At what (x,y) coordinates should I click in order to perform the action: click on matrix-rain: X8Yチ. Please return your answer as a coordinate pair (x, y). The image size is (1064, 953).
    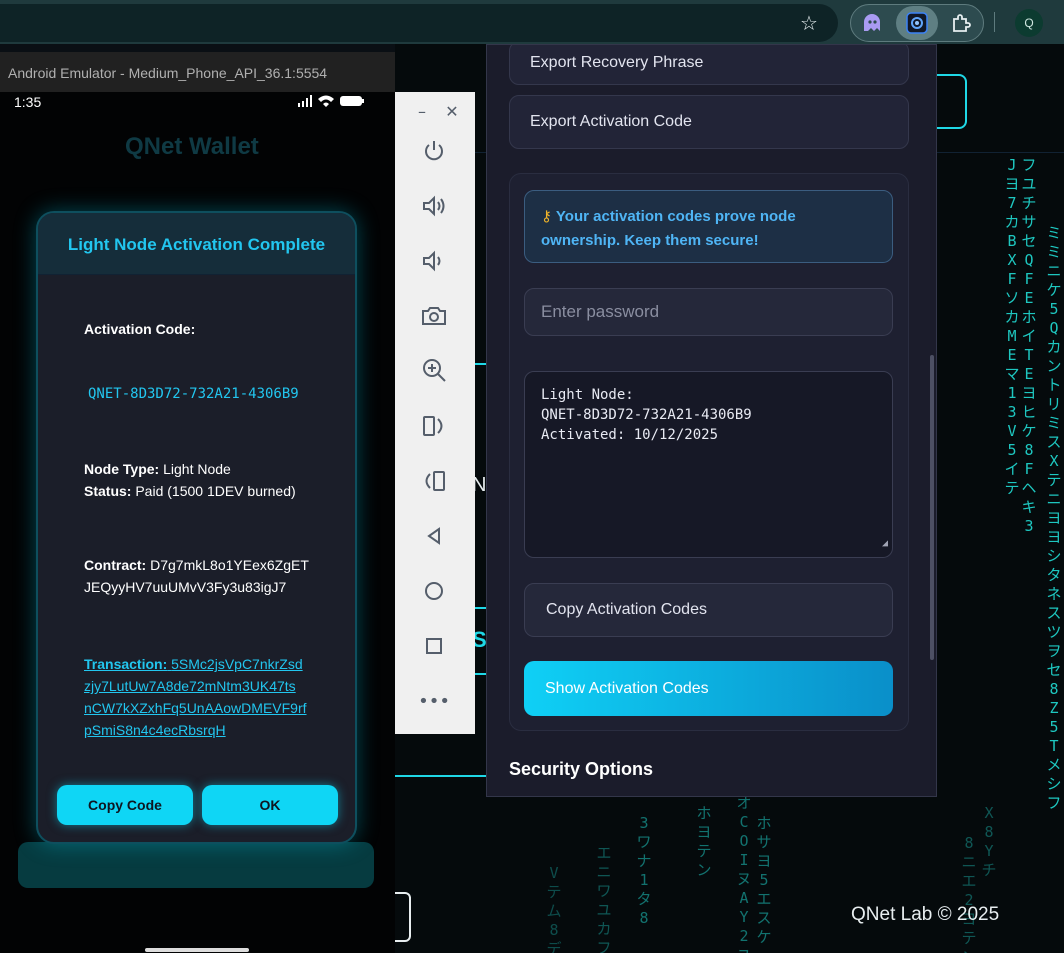
    Looking at the image, I should click on (989, 841).